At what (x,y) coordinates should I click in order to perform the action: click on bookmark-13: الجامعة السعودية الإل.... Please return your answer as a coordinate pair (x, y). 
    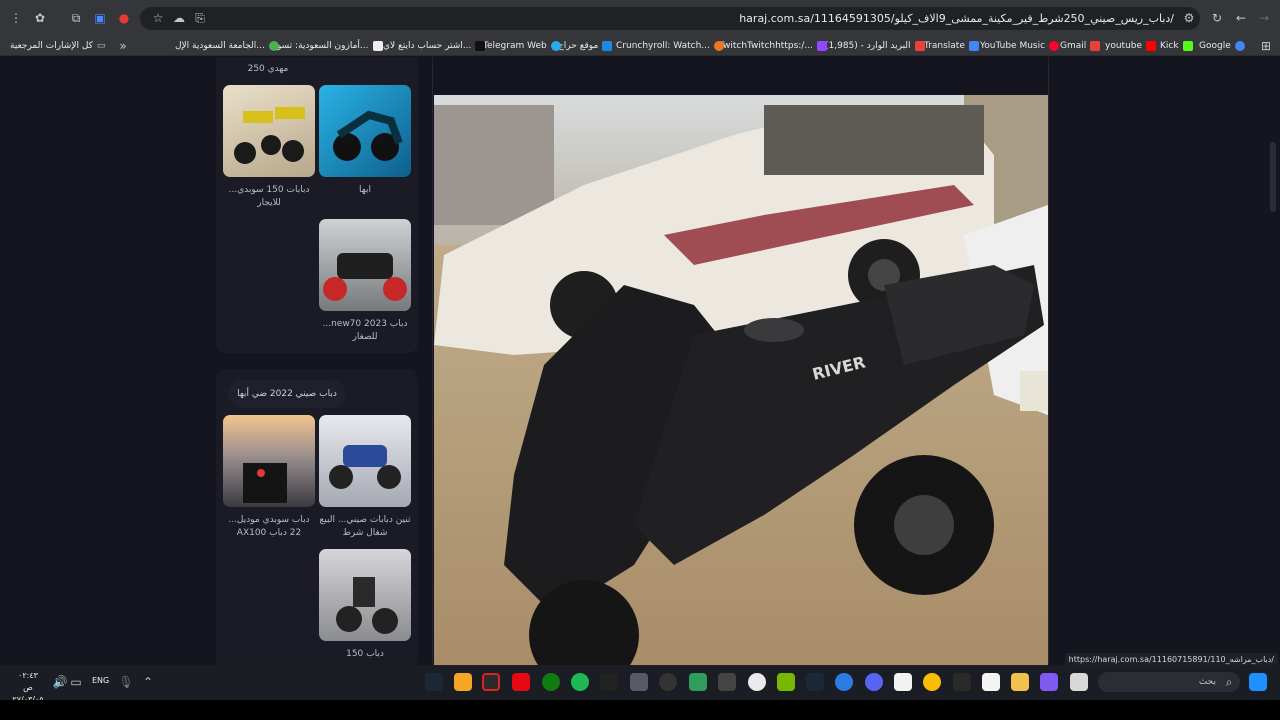
    Looking at the image, I should click on (227, 46).